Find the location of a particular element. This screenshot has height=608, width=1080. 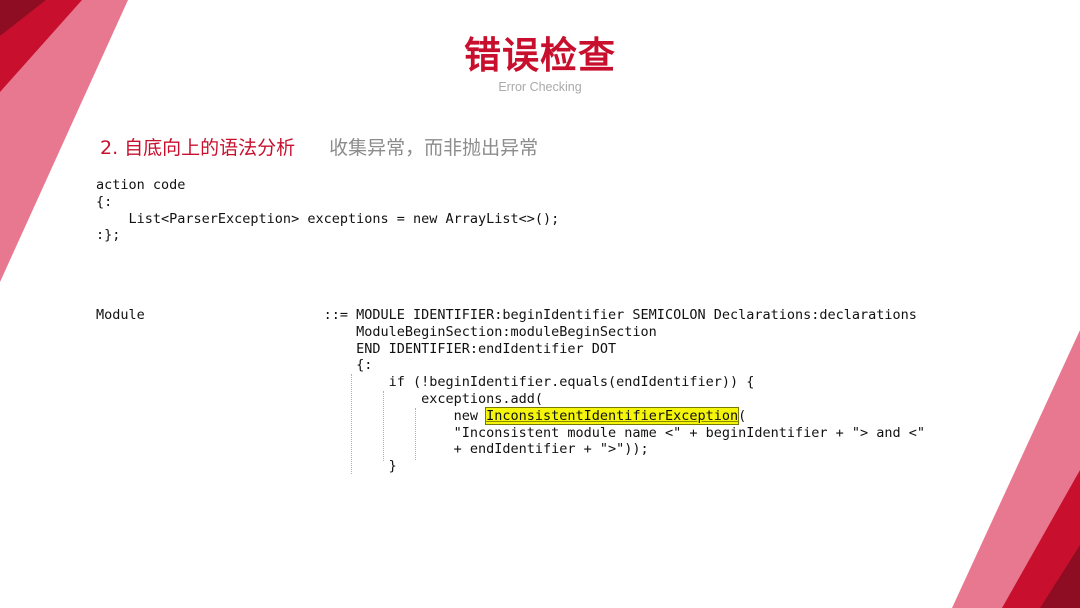

code-crop-mask is located at coordinates (506, 479).